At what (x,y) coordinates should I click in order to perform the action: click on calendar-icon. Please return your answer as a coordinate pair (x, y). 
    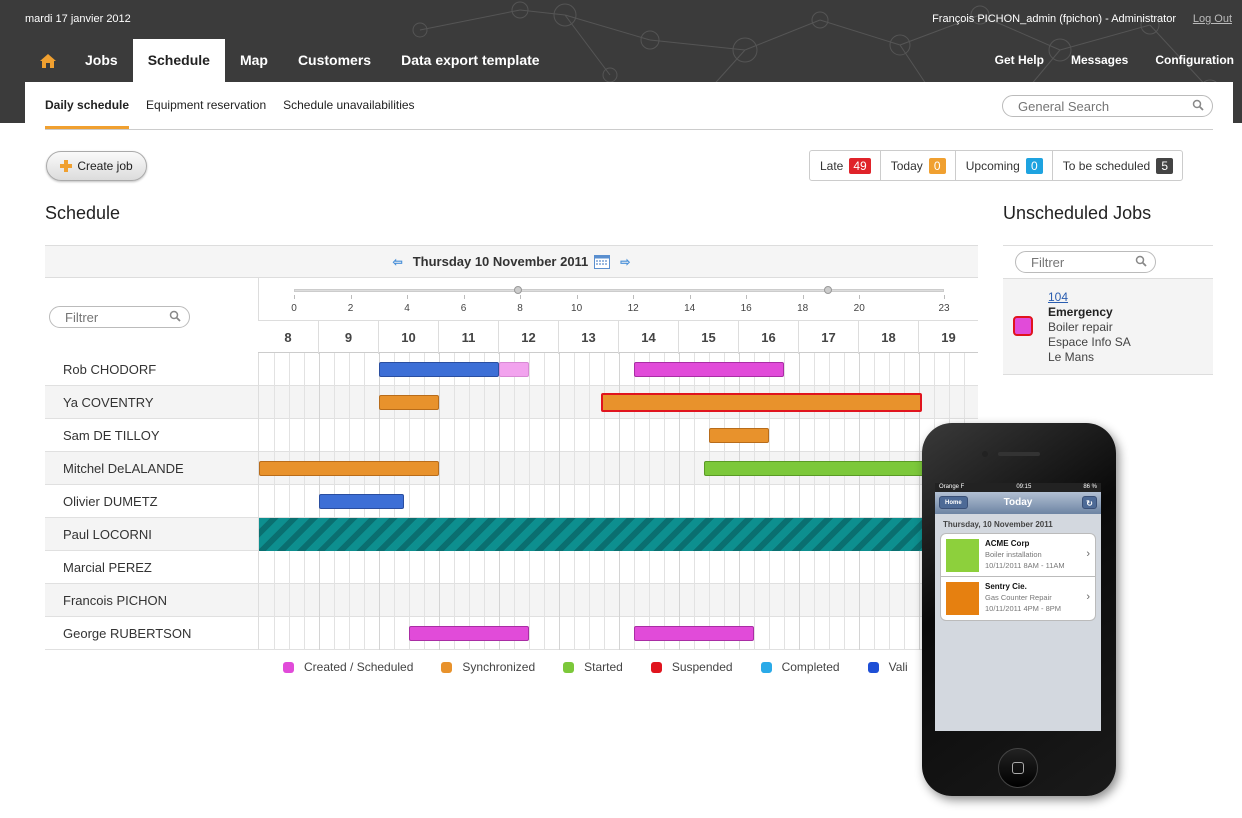
    Looking at the image, I should click on (602, 261).